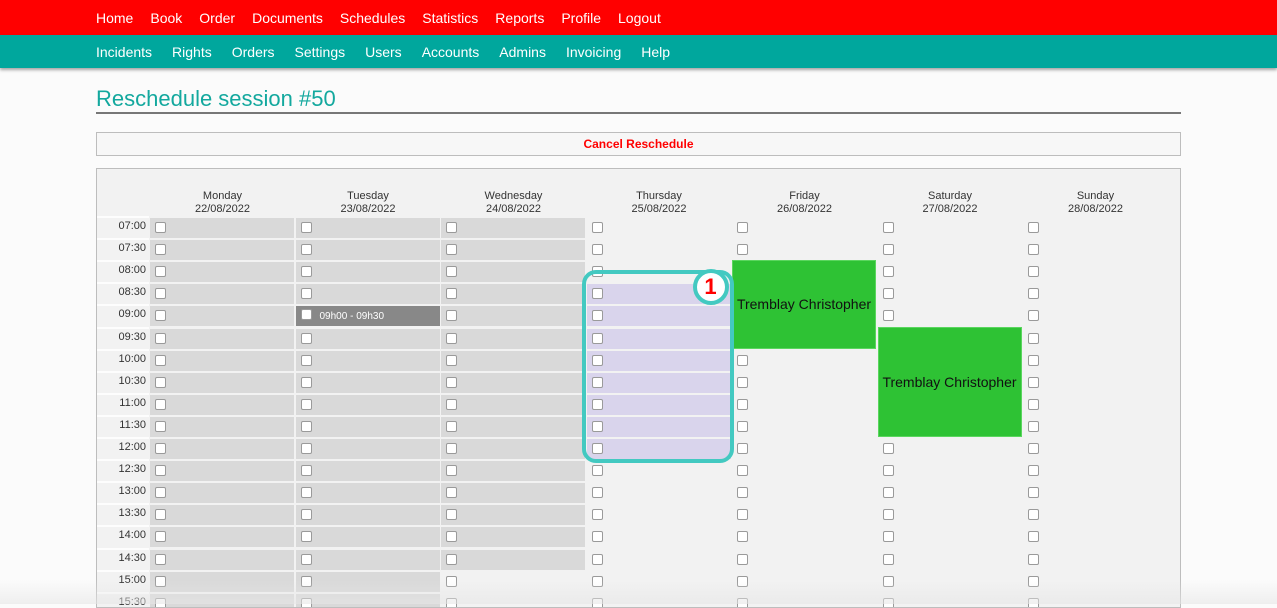 This screenshot has height=608, width=1277. I want to click on nav-incidents: Incidents, so click(124, 52).